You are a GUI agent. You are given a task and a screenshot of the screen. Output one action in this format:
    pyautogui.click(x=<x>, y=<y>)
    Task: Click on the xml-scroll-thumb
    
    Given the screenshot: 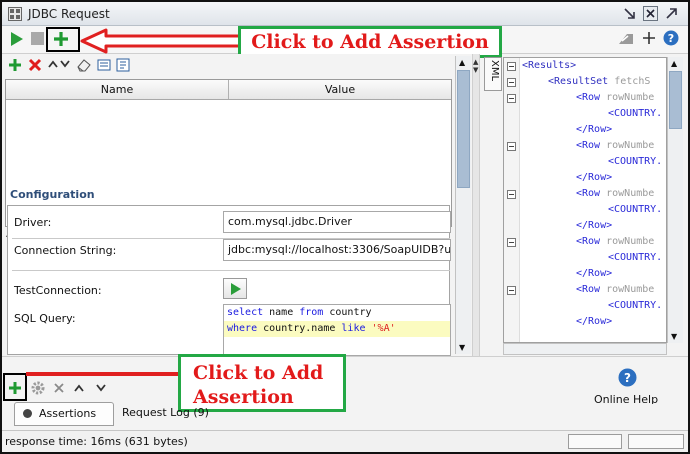 What is the action you would take?
    pyautogui.click(x=675, y=100)
    